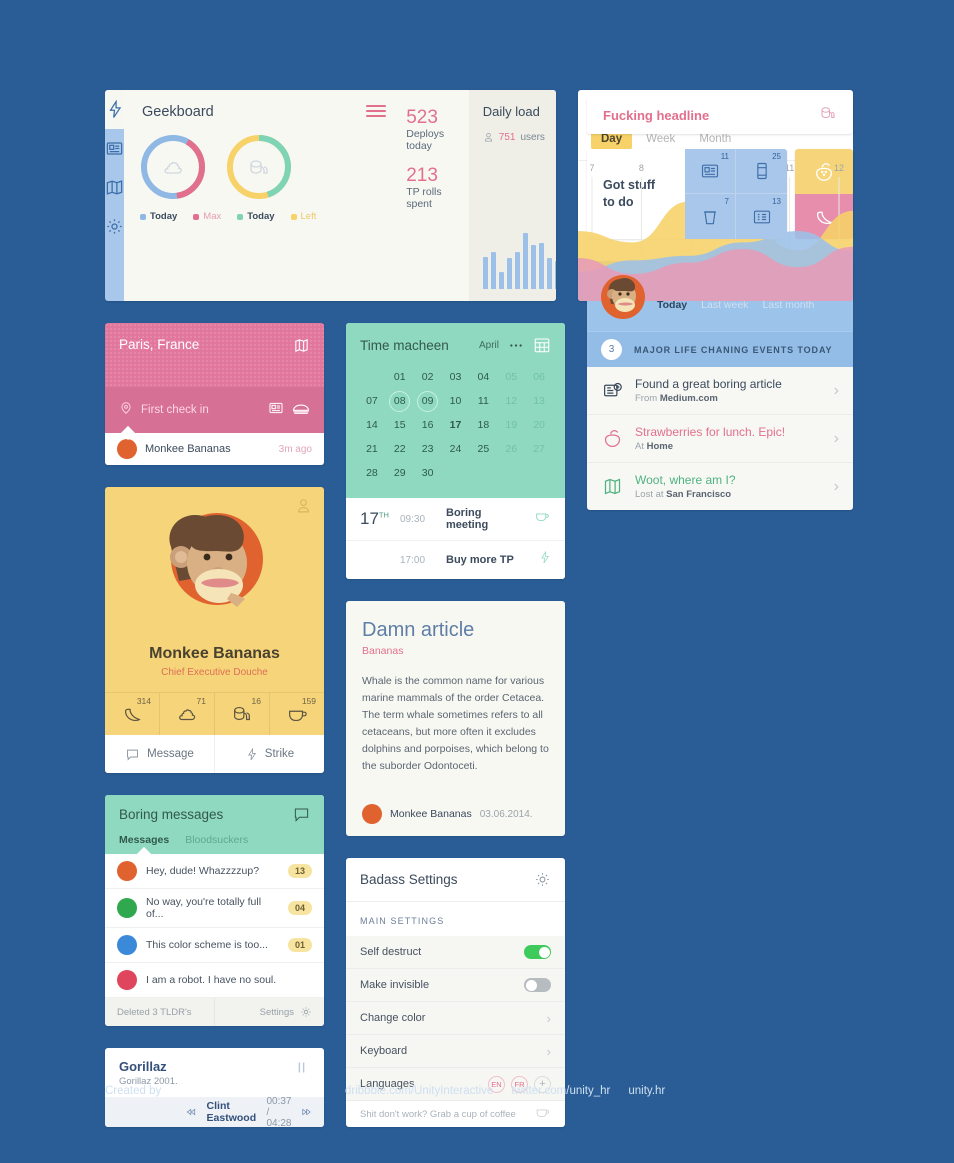  I want to click on profile-stat-tp: 16, so click(242, 714).